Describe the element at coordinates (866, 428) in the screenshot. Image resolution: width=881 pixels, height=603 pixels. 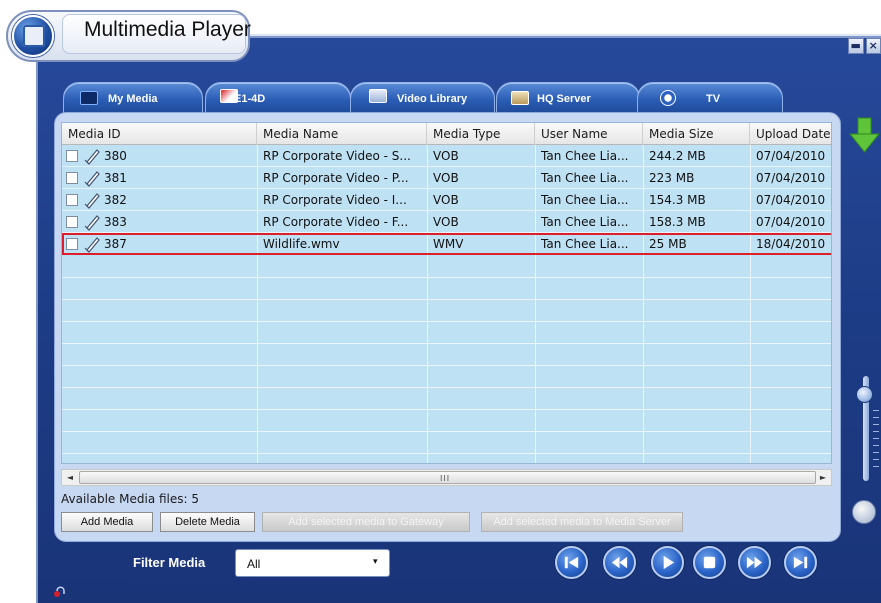
I see `volume-slider` at that location.